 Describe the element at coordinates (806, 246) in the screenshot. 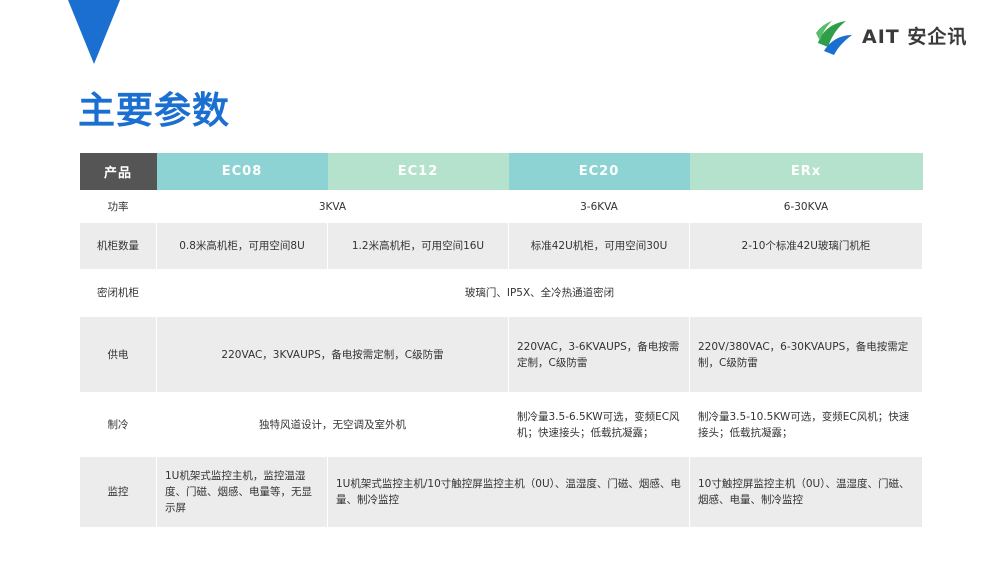

I see `cell-cabinet-erx: 2-10个标准42U玻璃门机柜` at that location.